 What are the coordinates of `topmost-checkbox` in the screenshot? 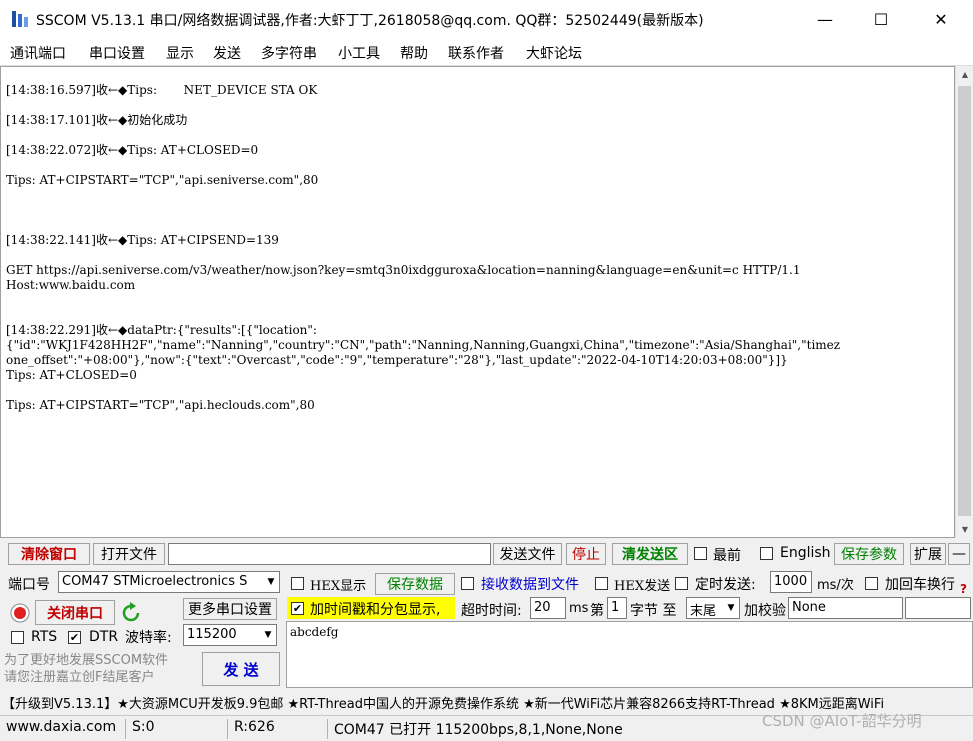 It's located at (700, 553).